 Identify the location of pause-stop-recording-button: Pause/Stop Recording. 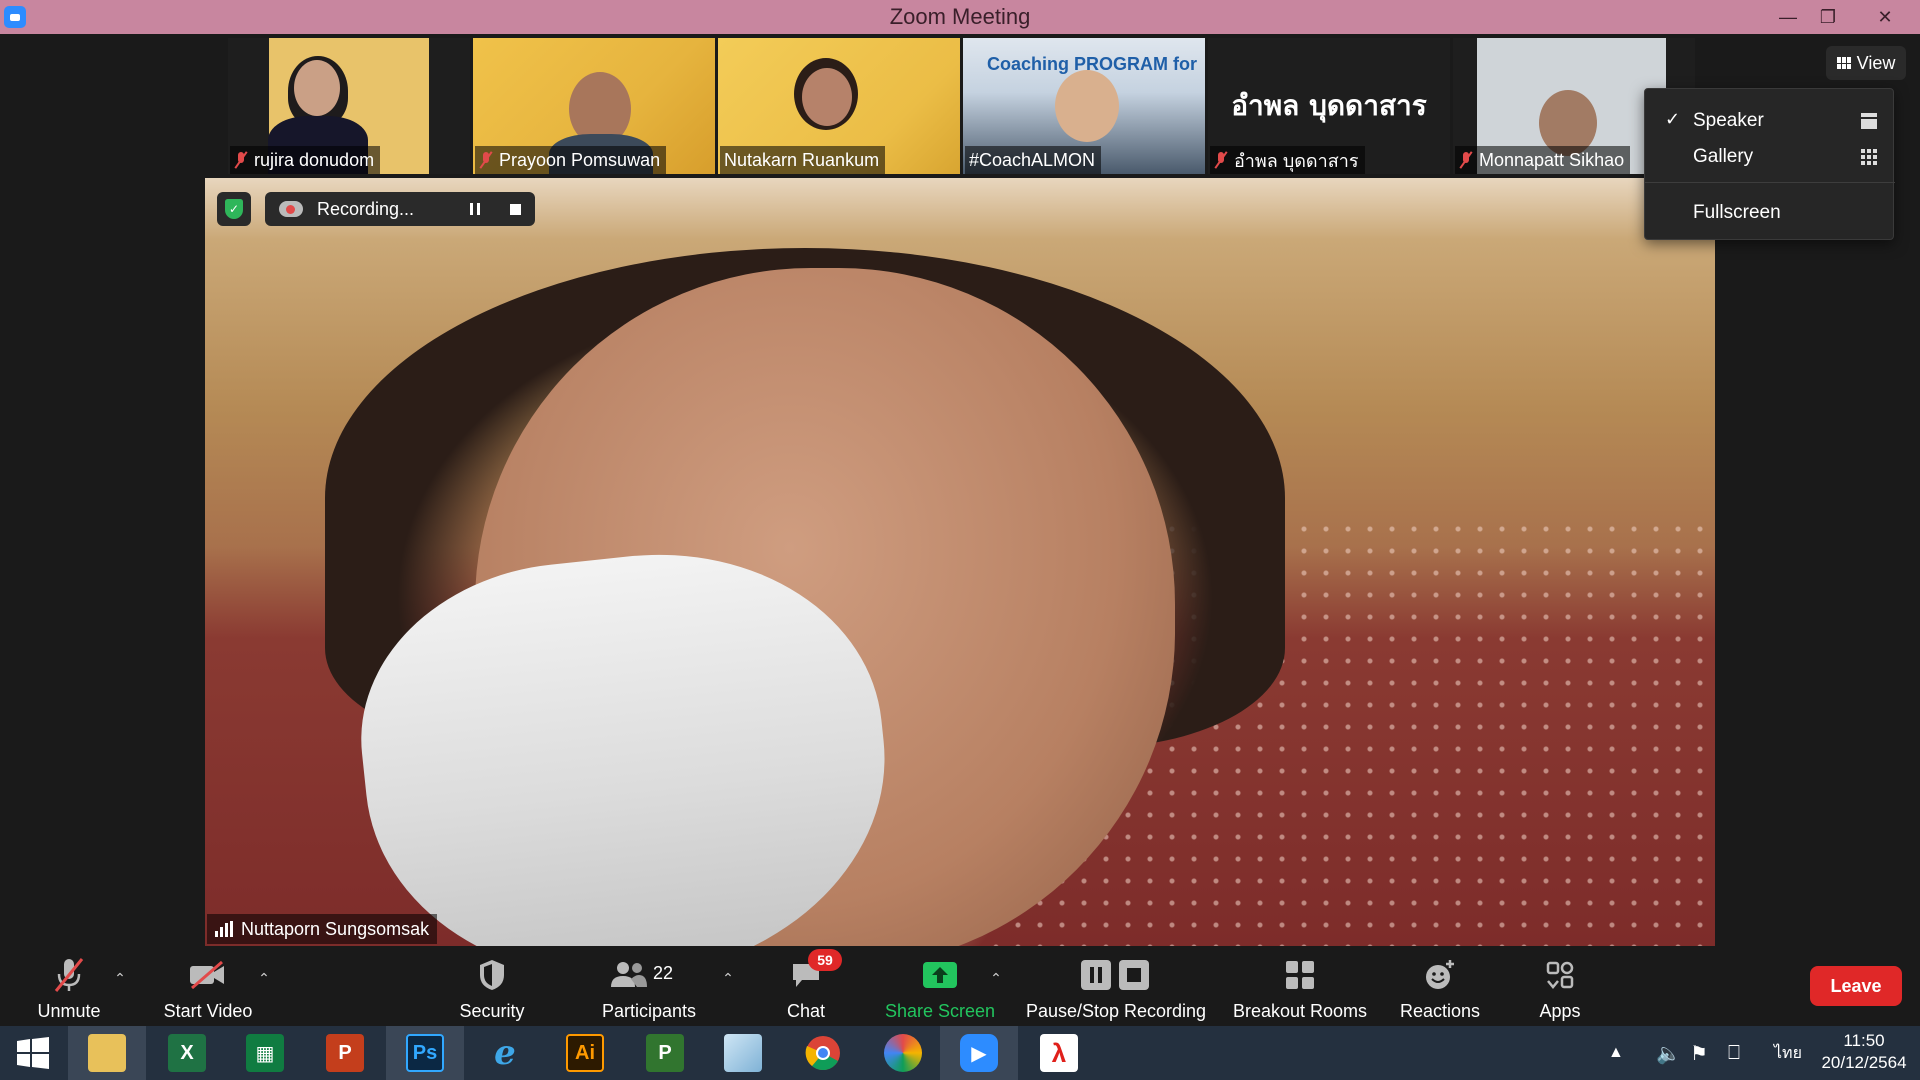
(1116, 986).